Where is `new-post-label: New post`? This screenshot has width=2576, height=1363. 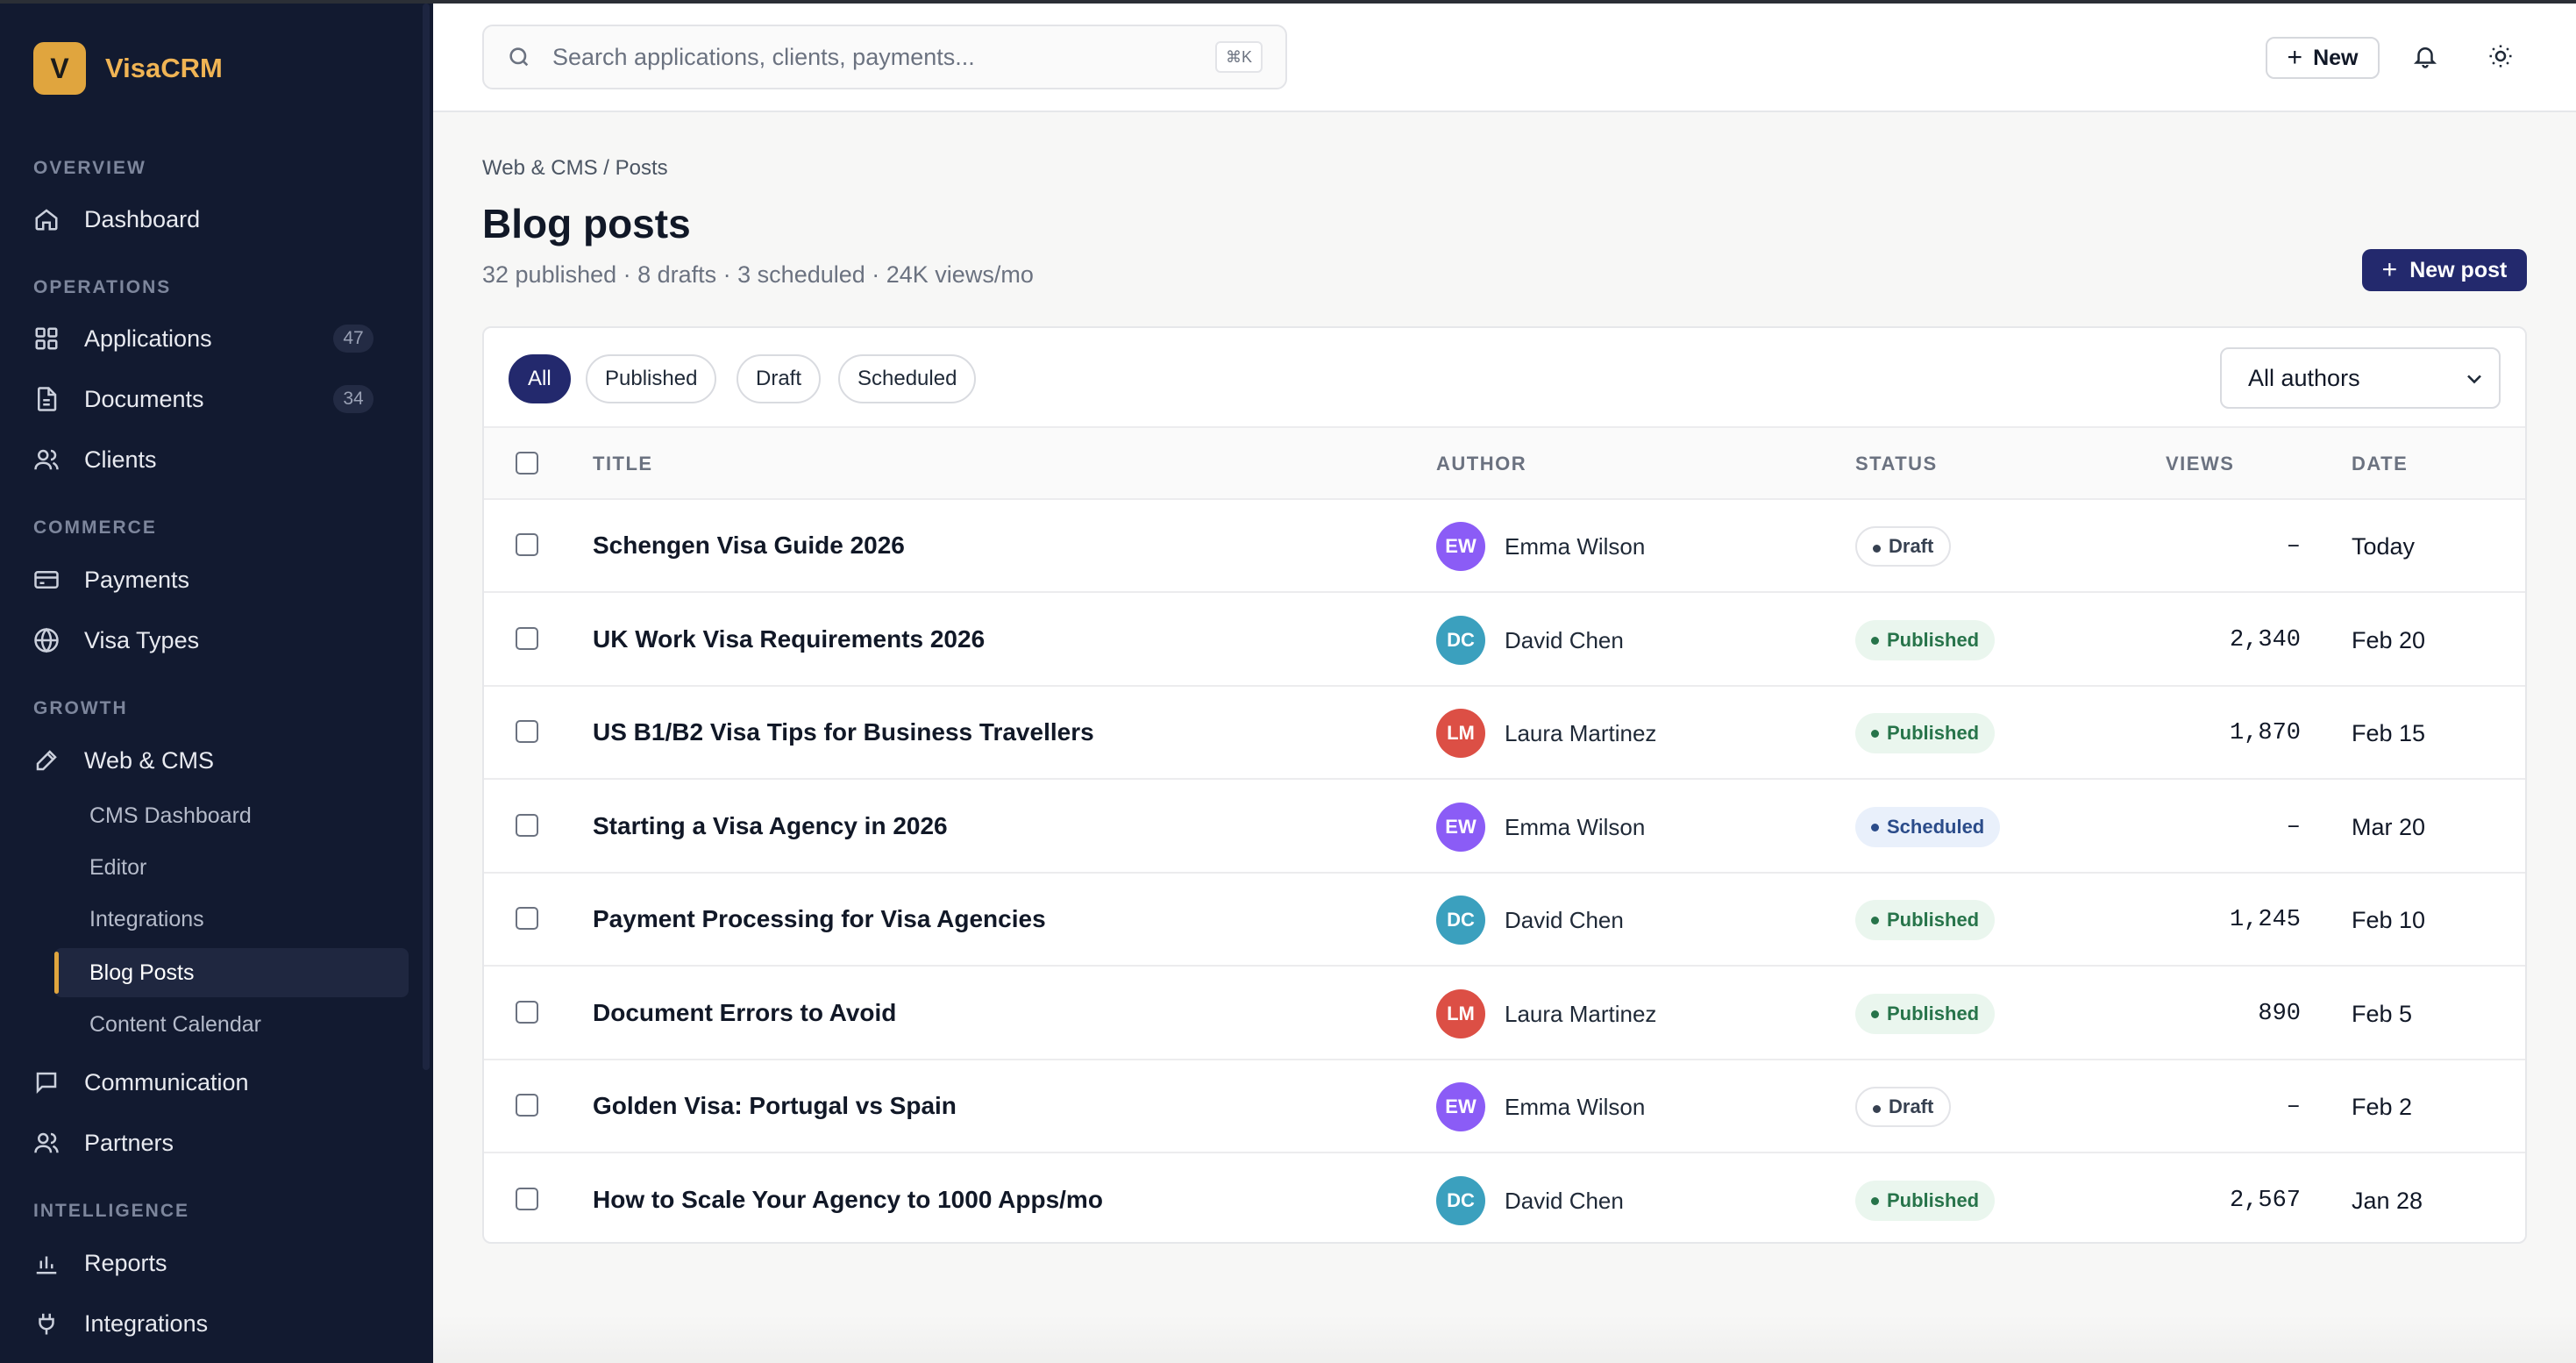
new-post-label: New post is located at coordinates (2458, 269).